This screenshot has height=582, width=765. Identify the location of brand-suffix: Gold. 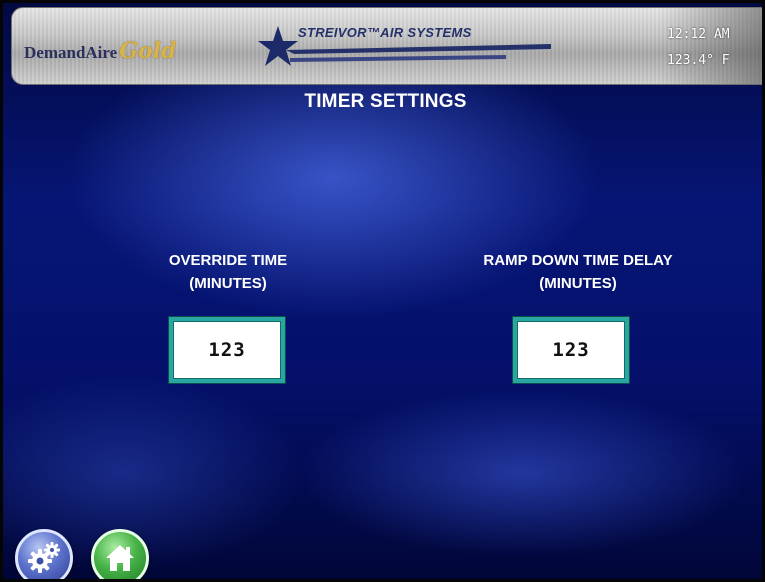
(148, 51).